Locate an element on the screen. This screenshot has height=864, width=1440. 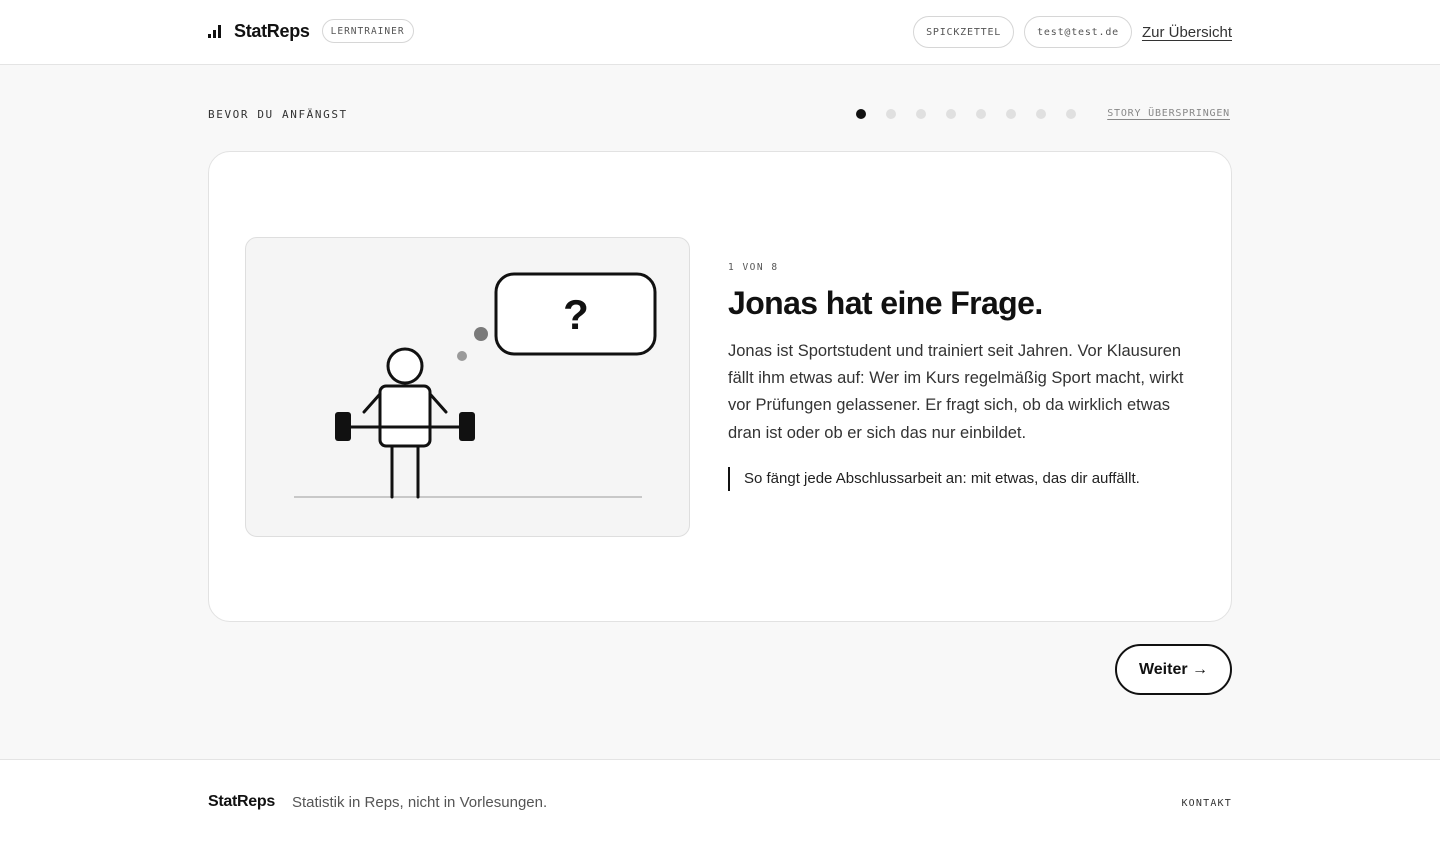
step-counter: 1 VON 8 is located at coordinates (753, 267).